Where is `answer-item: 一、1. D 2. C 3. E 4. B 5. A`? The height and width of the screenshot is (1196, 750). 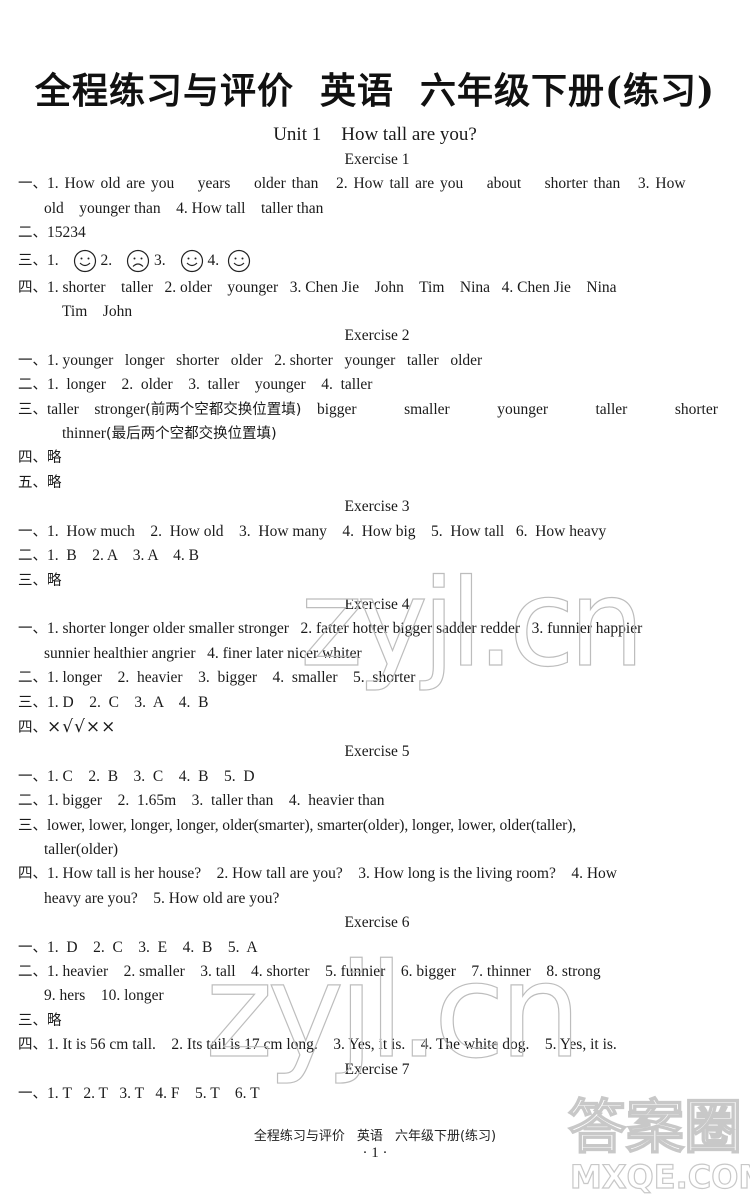 answer-item: 一、1. D 2. C 3. E 4. B 5. A is located at coordinates (377, 948).